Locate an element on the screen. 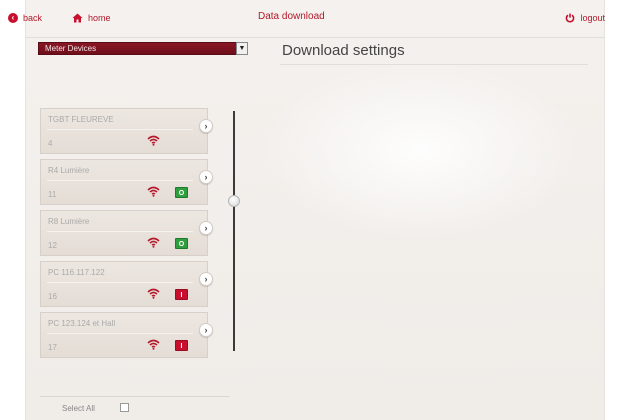 This screenshot has height=420, width=617. back-button: ‹ back is located at coordinates (25, 18).